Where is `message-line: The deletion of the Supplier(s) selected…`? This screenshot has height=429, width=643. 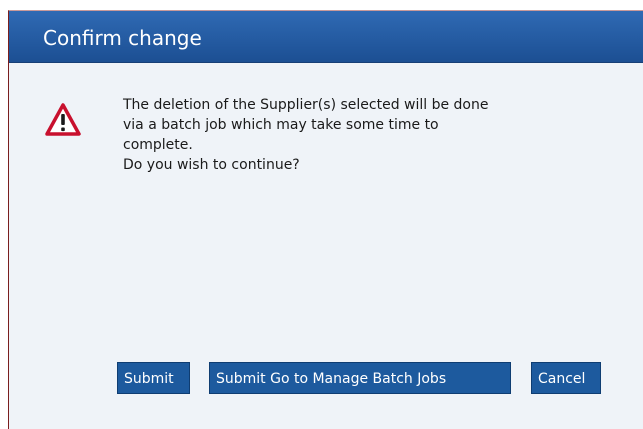
message-line: The deletion of the Supplier(s) selected… is located at coordinates (306, 105).